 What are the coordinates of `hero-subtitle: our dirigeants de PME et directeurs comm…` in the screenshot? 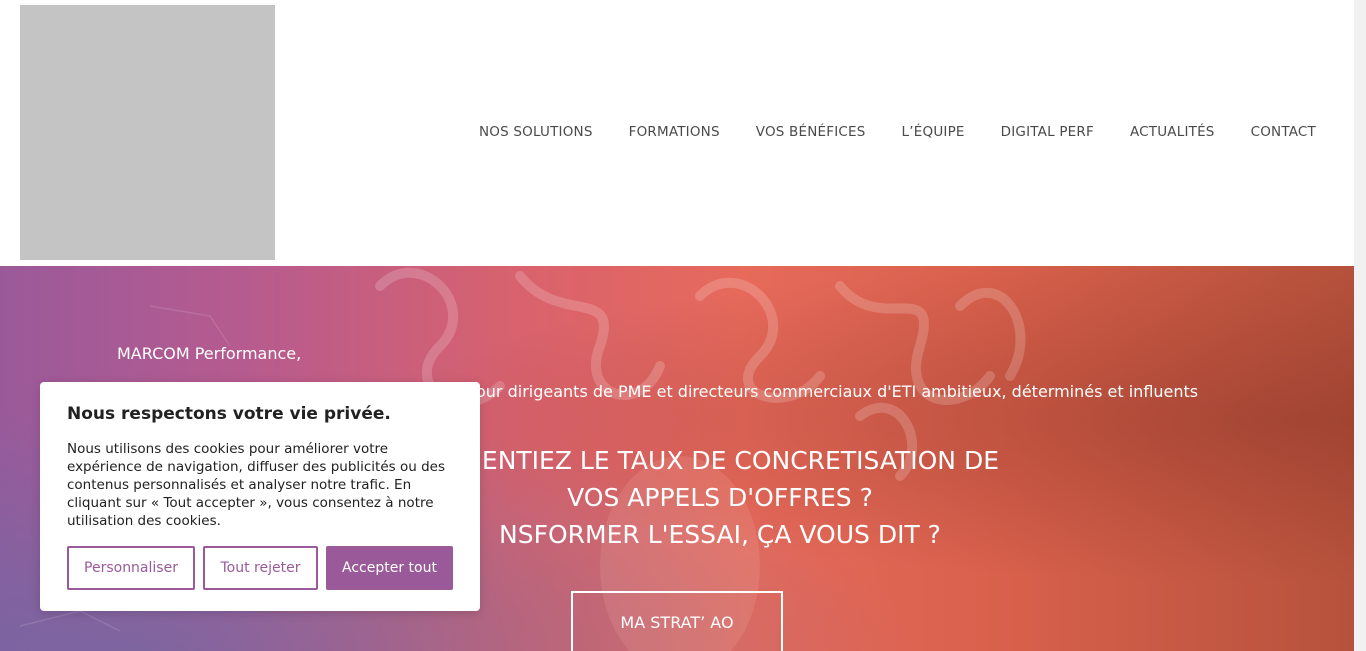 It's located at (837, 391).